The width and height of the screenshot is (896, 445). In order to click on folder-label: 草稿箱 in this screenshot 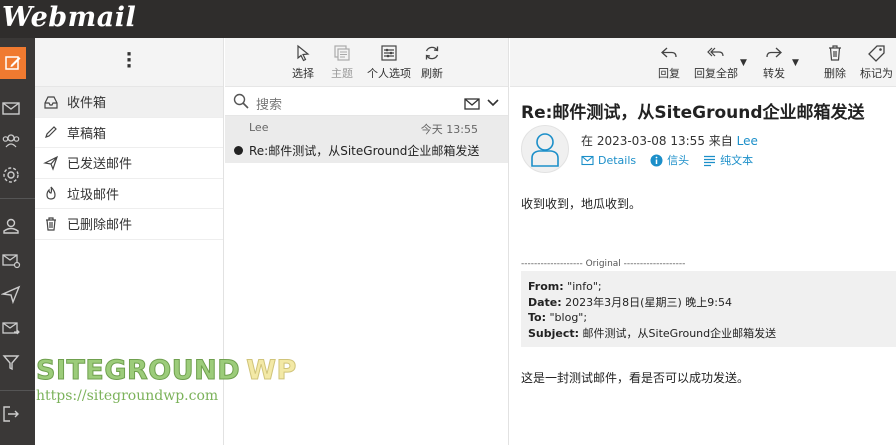, I will do `click(87, 134)`.